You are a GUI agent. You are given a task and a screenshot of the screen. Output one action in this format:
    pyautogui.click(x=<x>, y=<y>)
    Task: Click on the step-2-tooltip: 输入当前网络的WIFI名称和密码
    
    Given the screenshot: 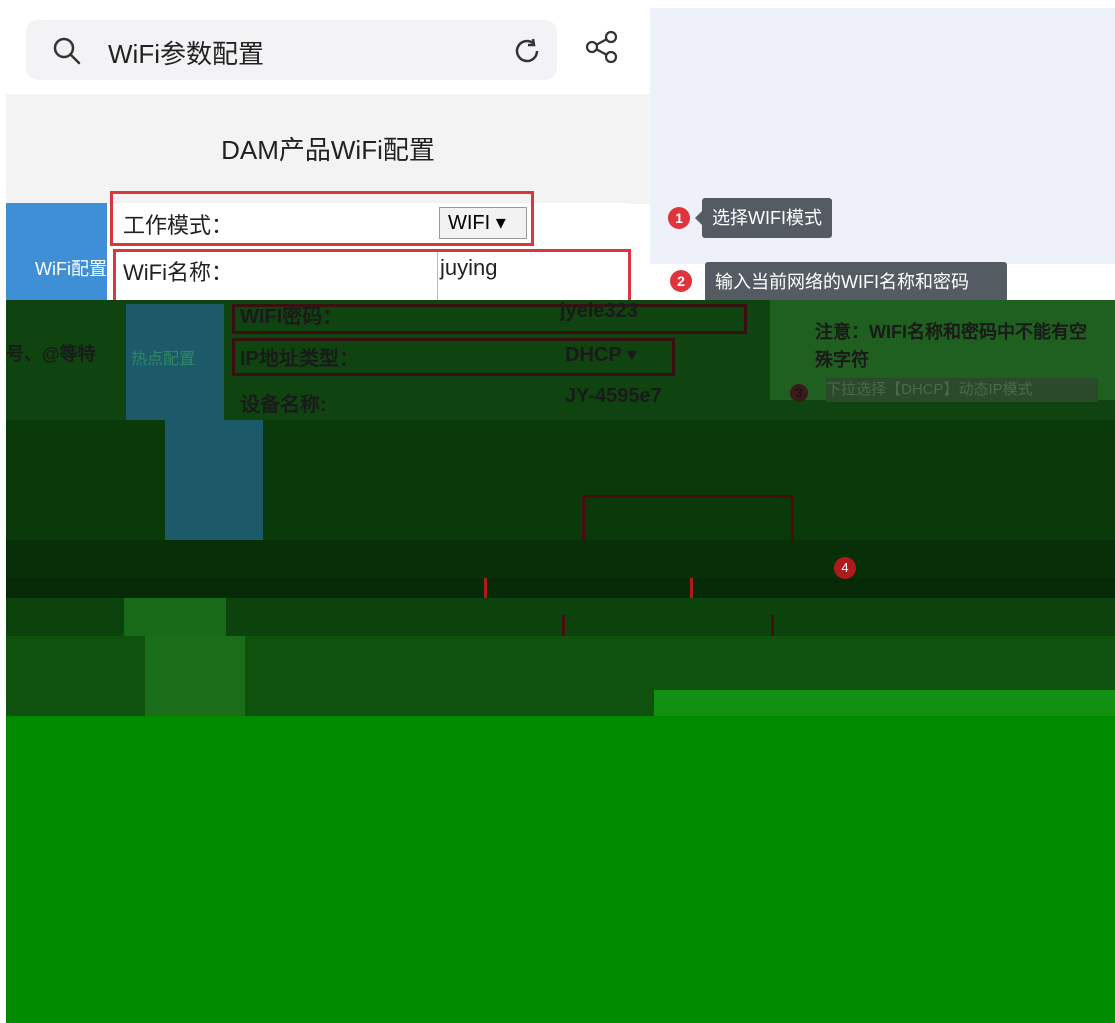 What is the action you would take?
    pyautogui.click(x=856, y=282)
    